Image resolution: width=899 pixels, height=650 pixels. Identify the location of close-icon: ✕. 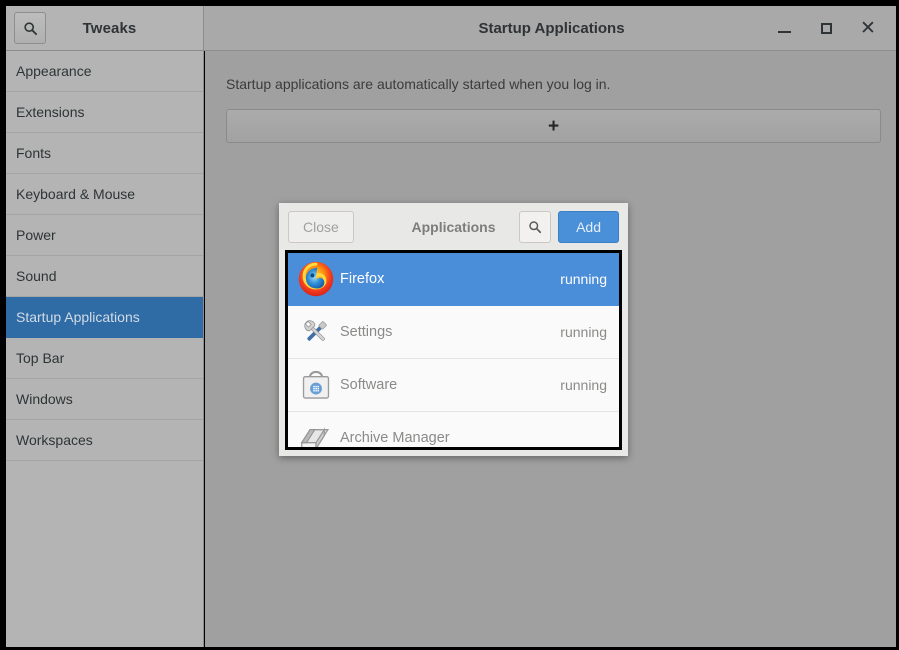
(868, 28).